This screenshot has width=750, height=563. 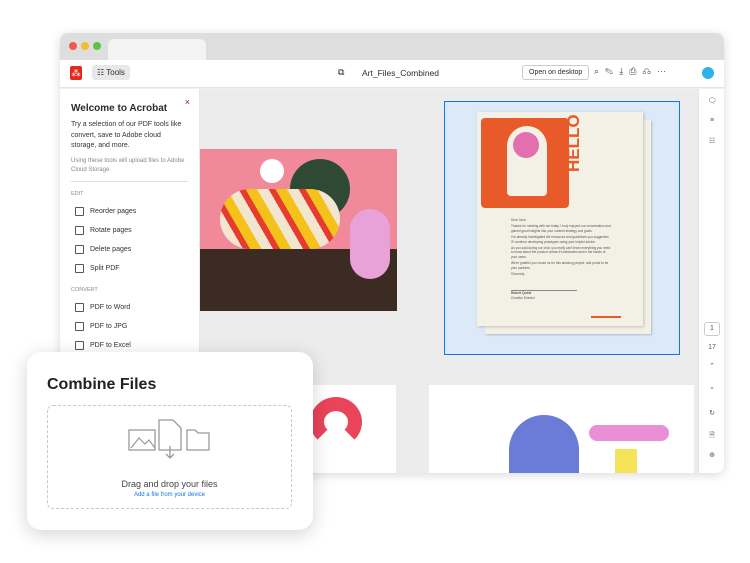 I want to click on download-icon: ⤓, so click(x=624, y=71).